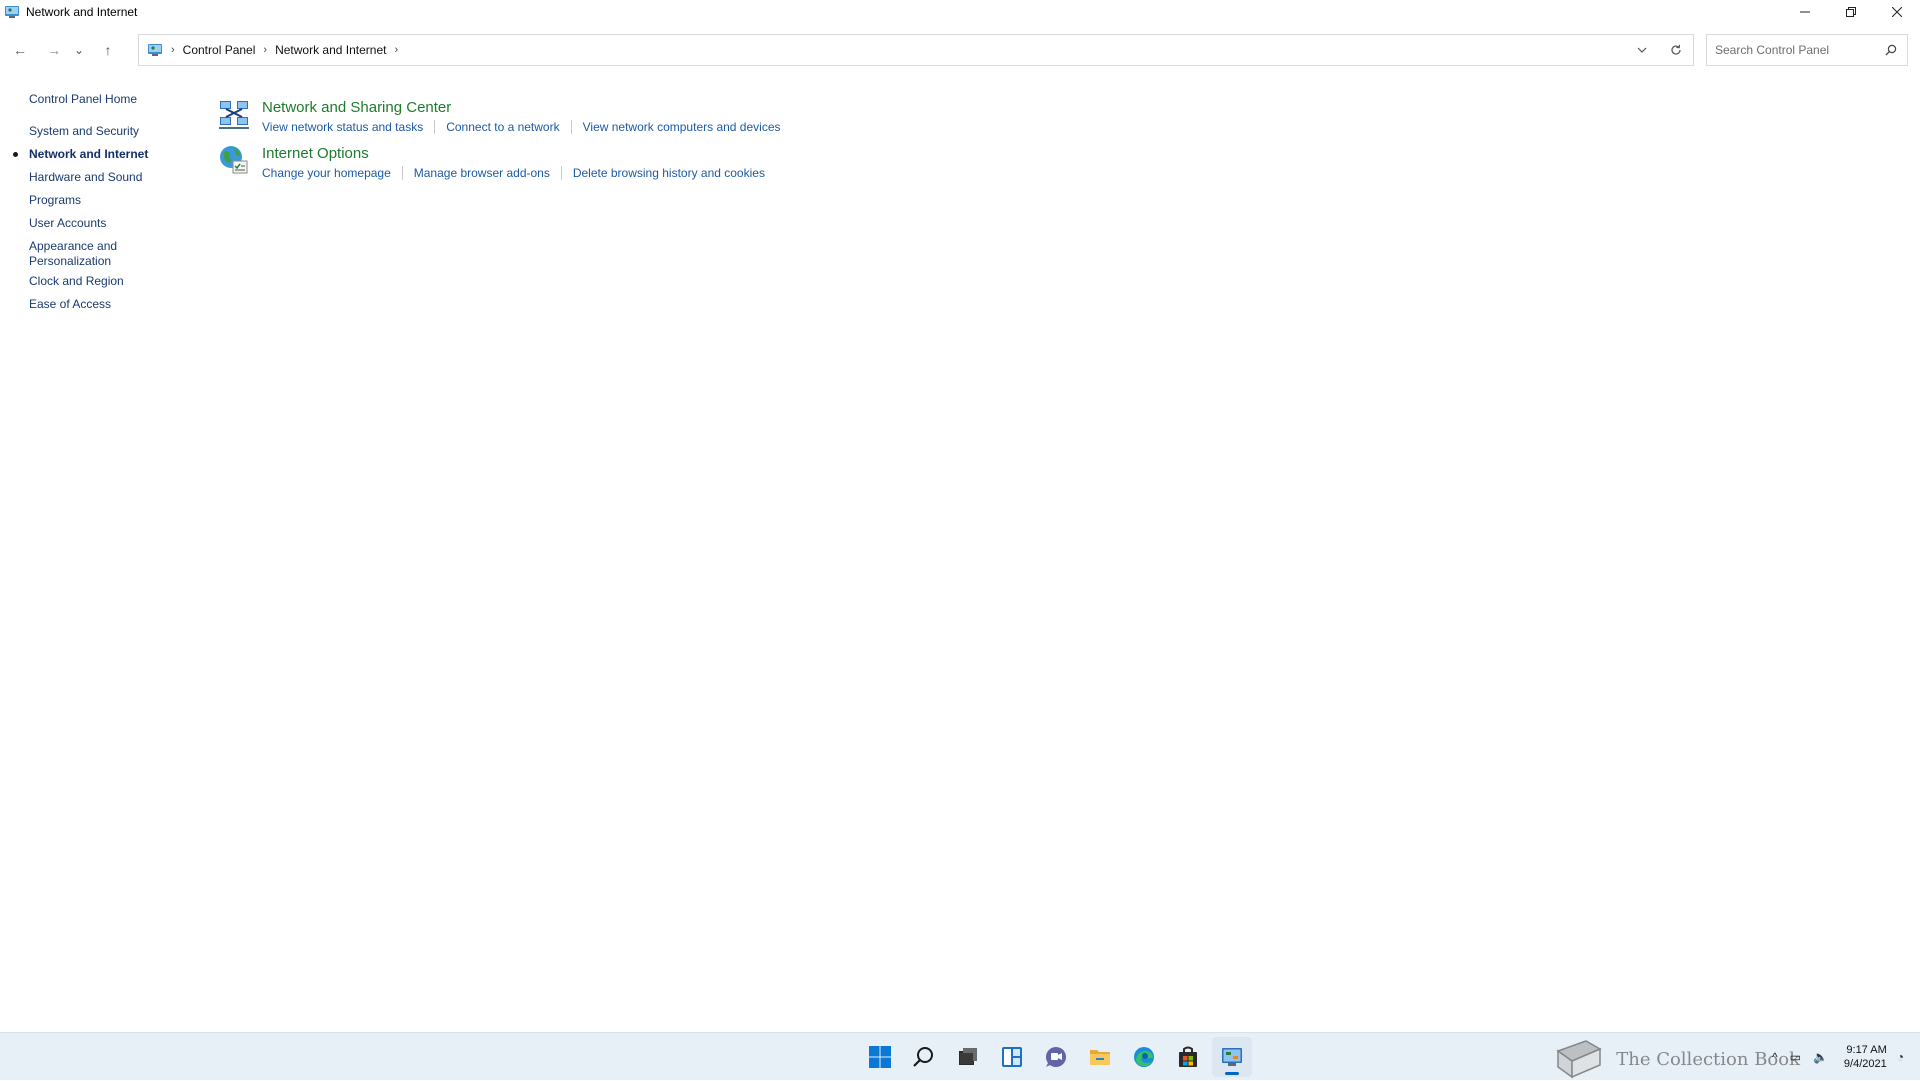  I want to click on widgets-button, so click(1012, 1057).